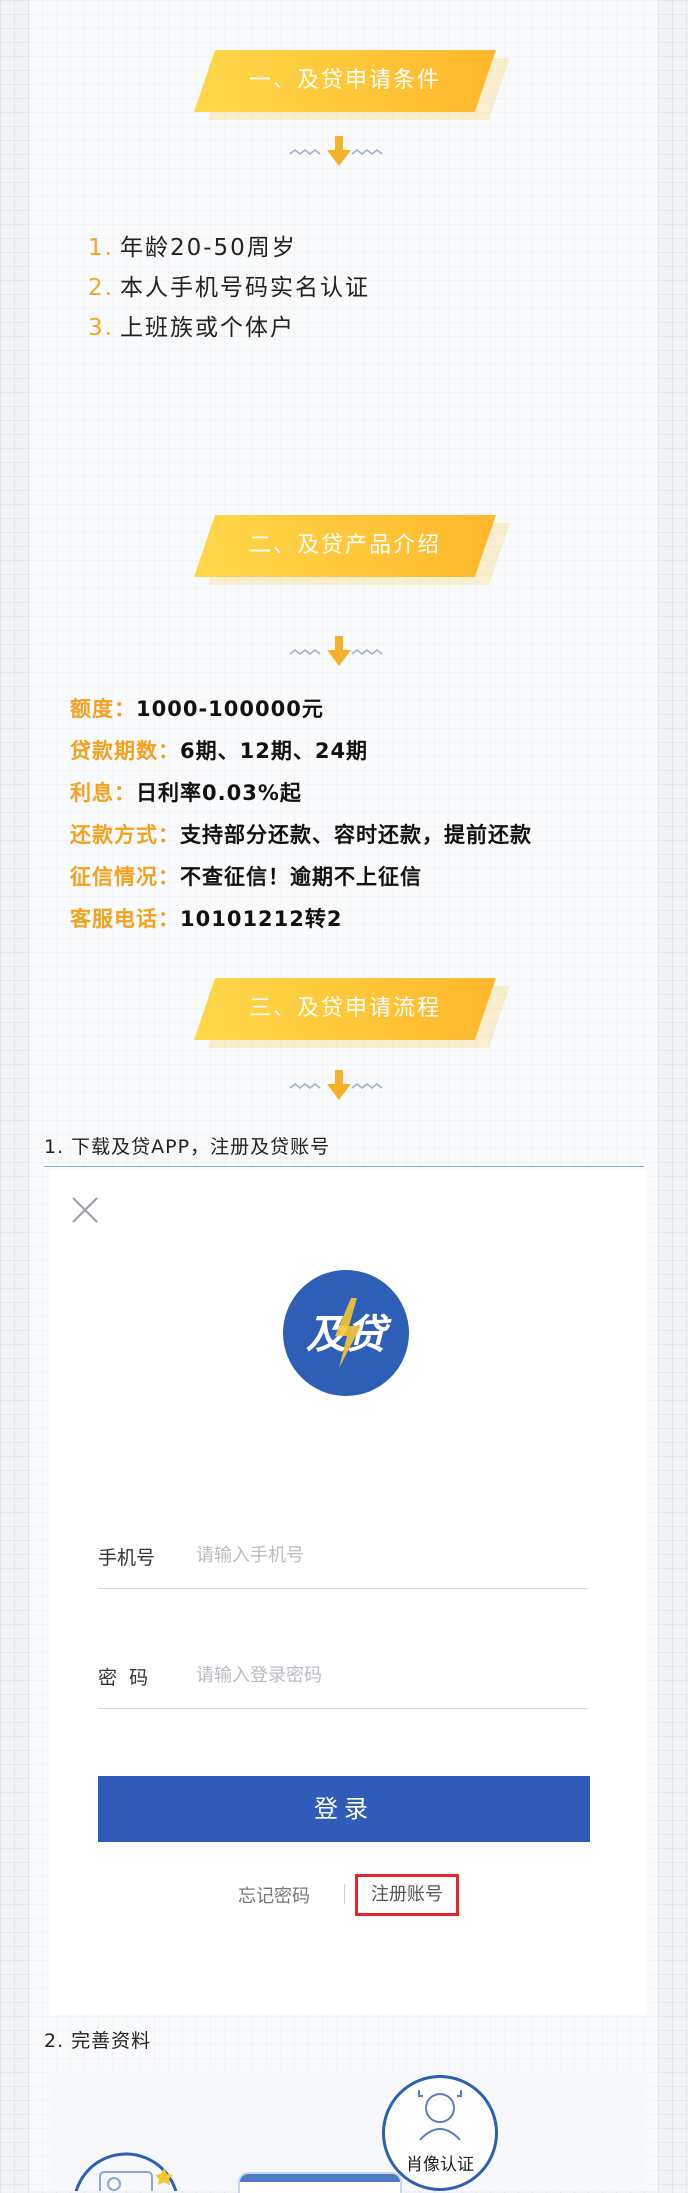  Describe the element at coordinates (320, 2182) in the screenshot. I see `phone-mockup` at that location.